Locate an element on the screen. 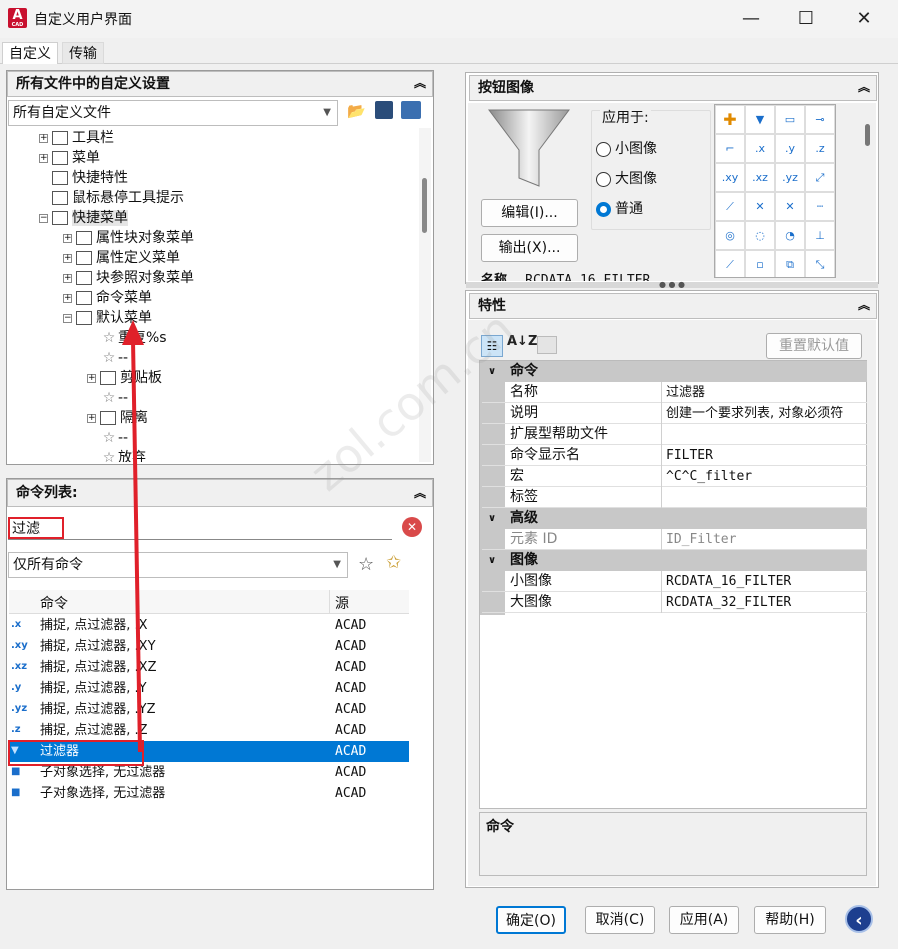  new-command-icon: ✩ is located at coordinates (393, 562).